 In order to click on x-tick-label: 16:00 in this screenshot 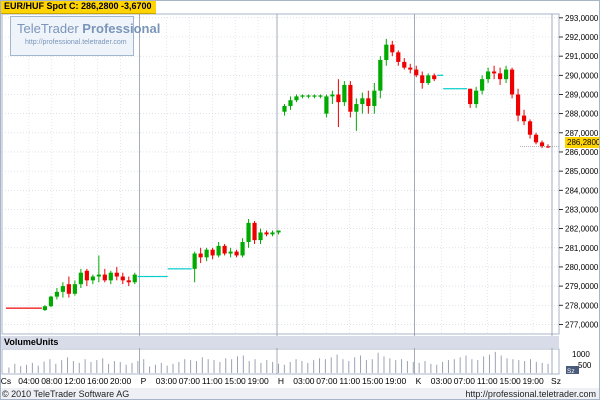, I will do `click(98, 381)`.